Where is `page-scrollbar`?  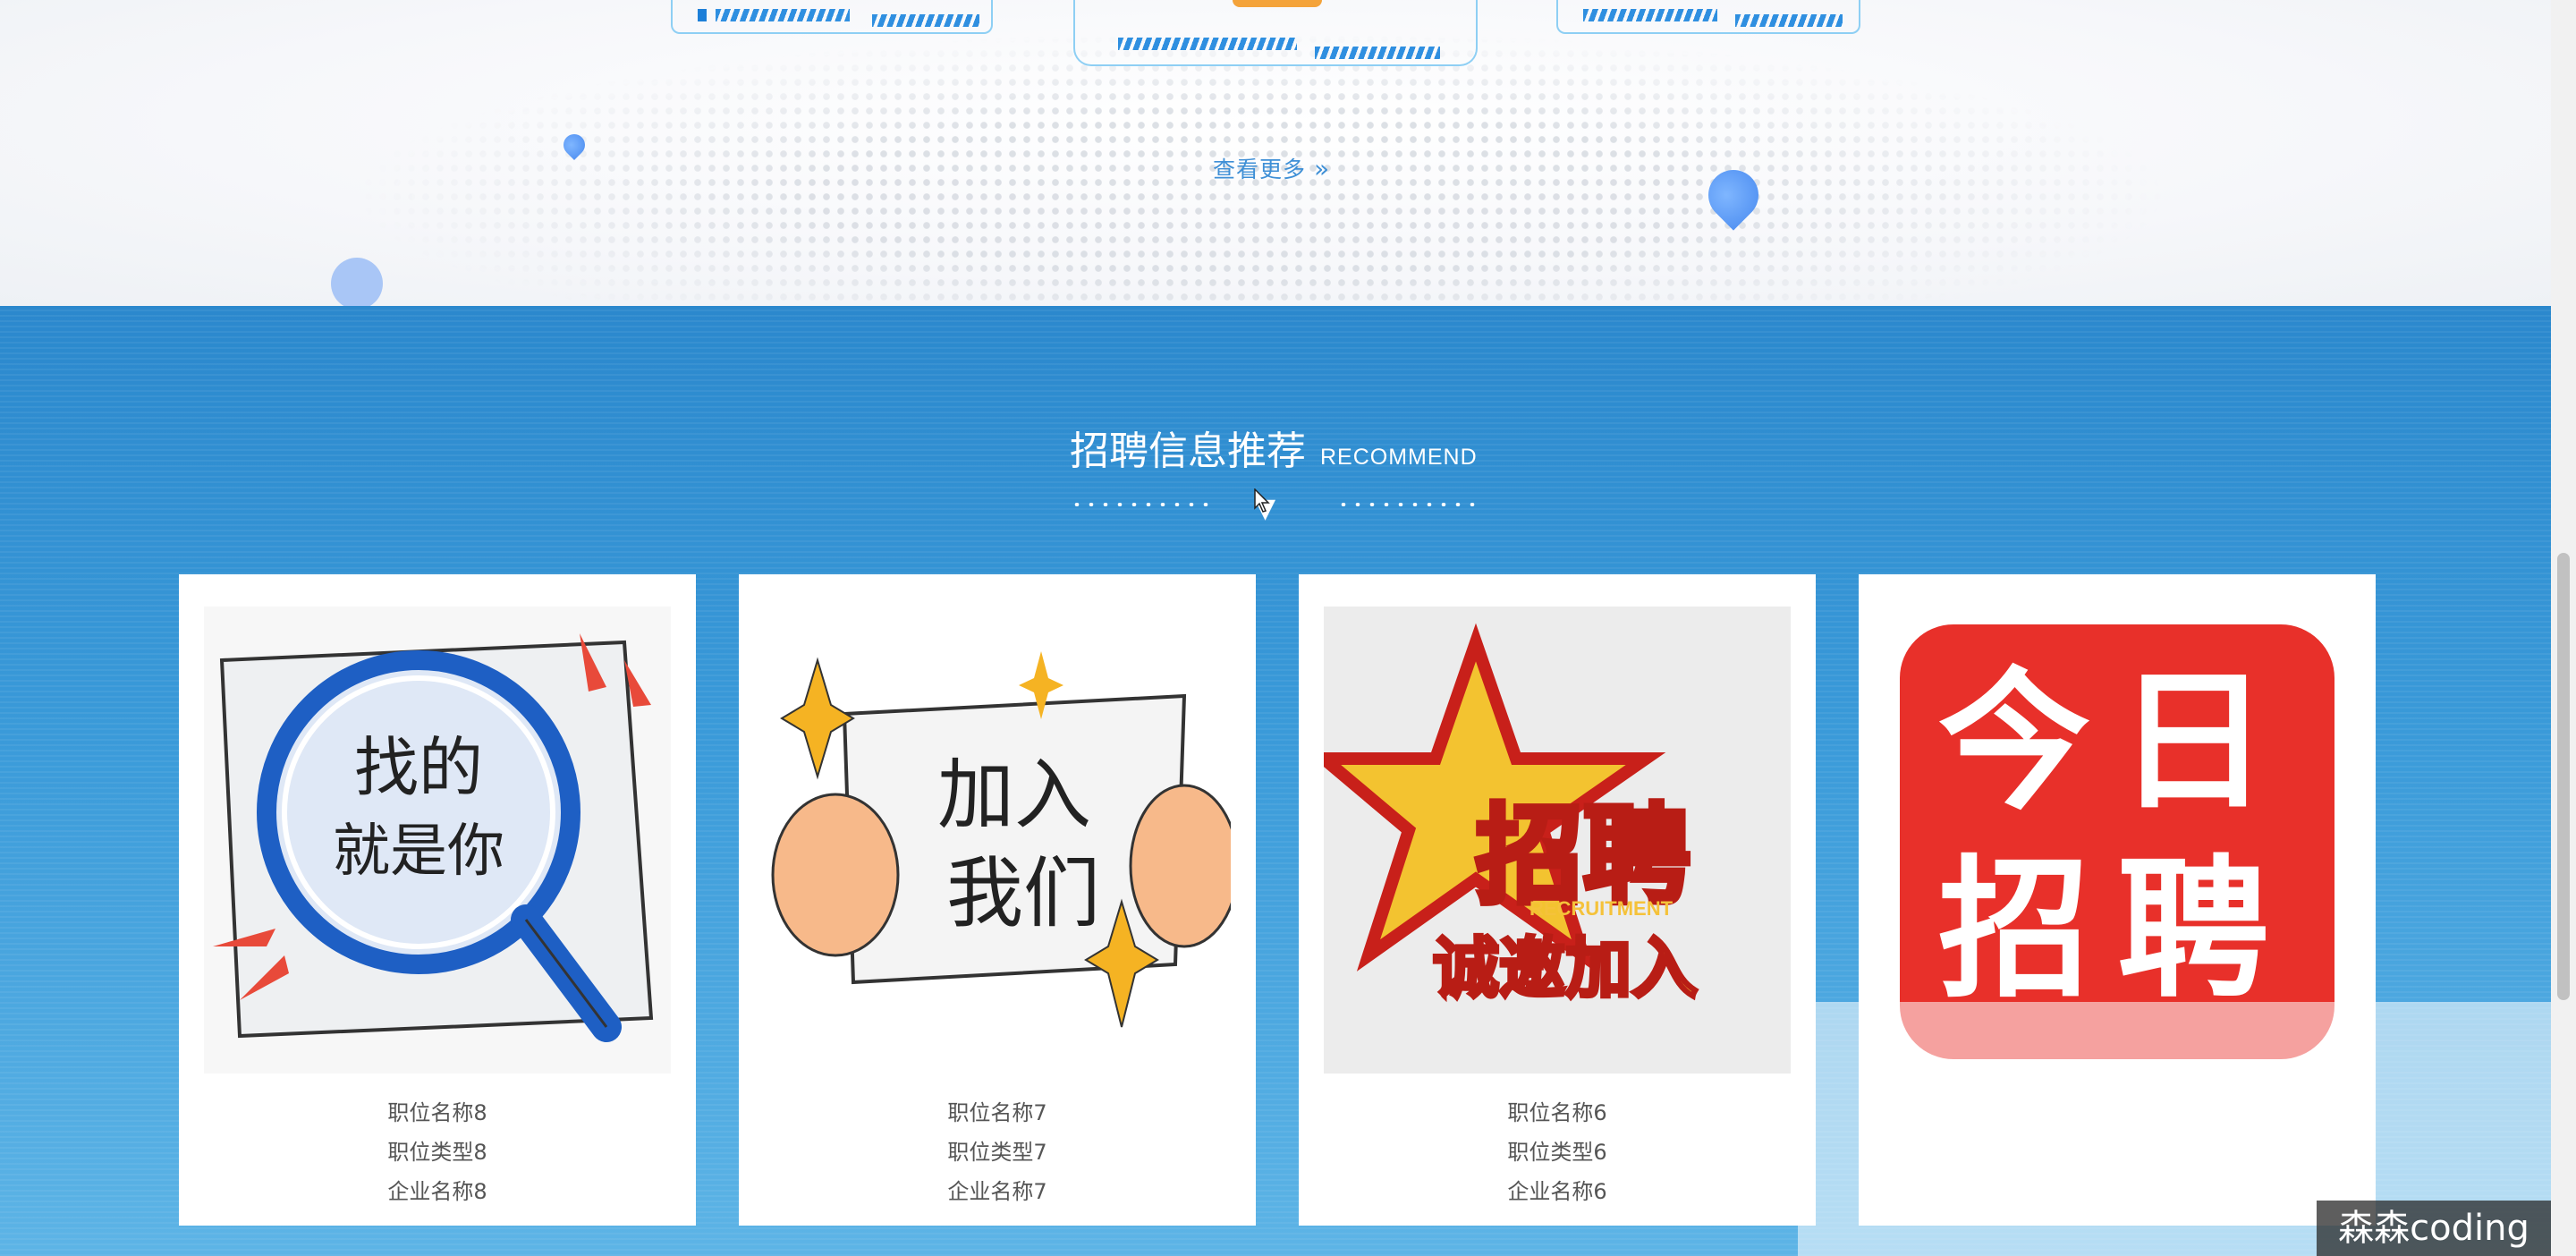
page-scrollbar is located at coordinates (2563, 628).